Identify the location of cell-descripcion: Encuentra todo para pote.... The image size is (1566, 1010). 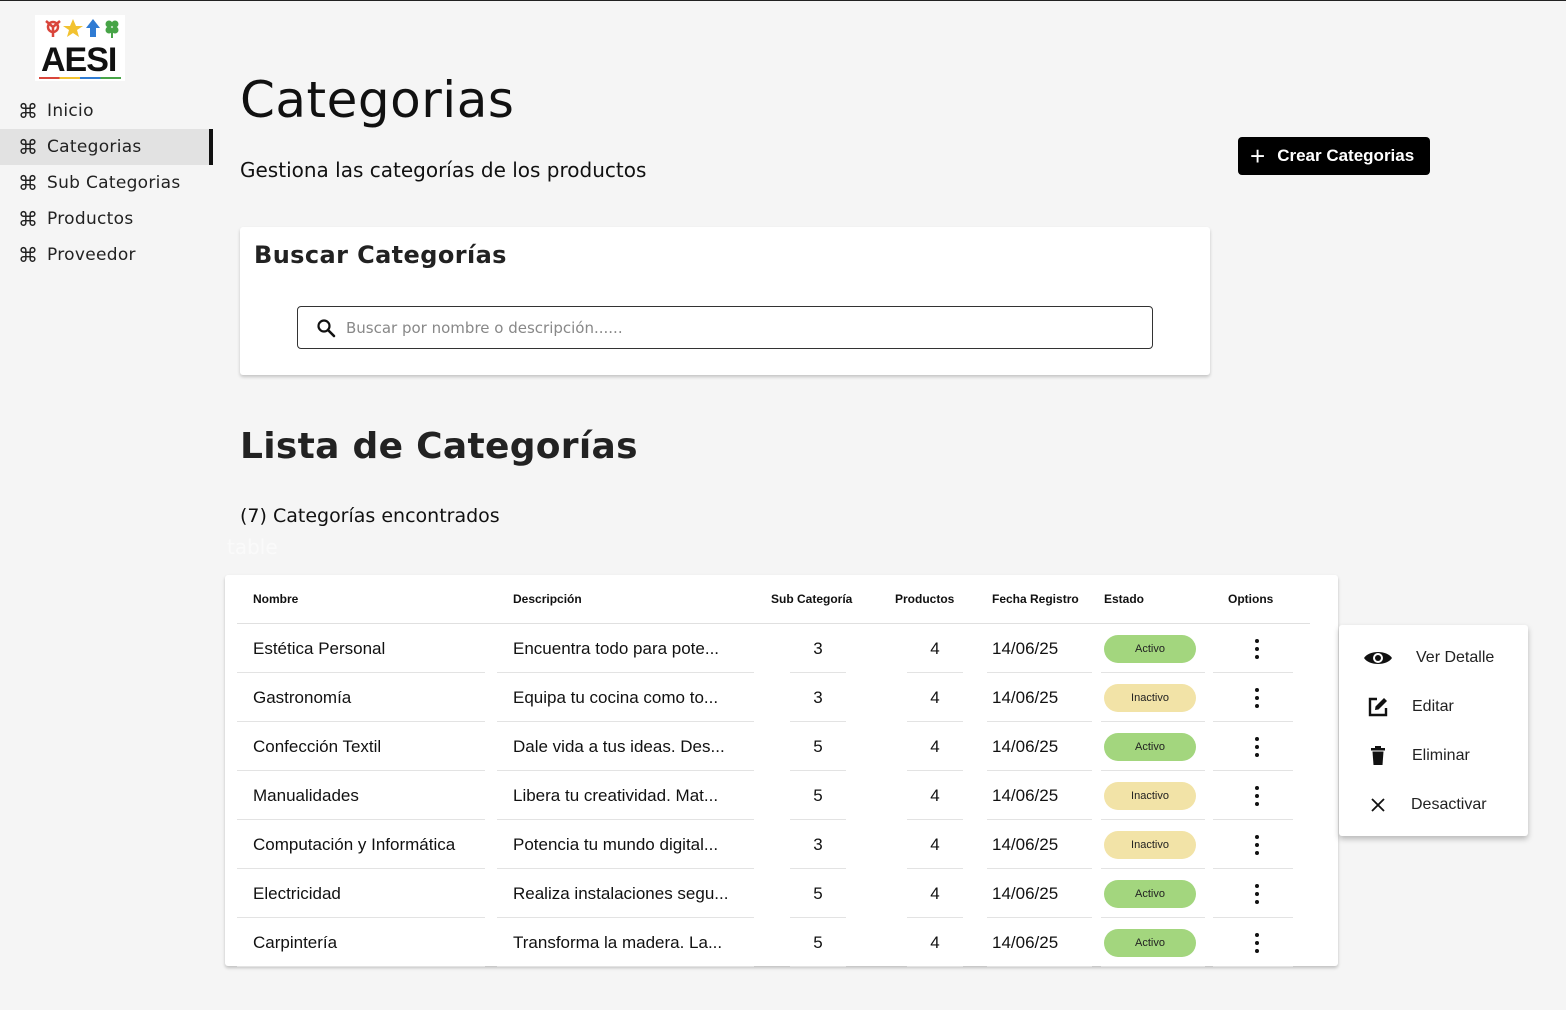
(616, 648).